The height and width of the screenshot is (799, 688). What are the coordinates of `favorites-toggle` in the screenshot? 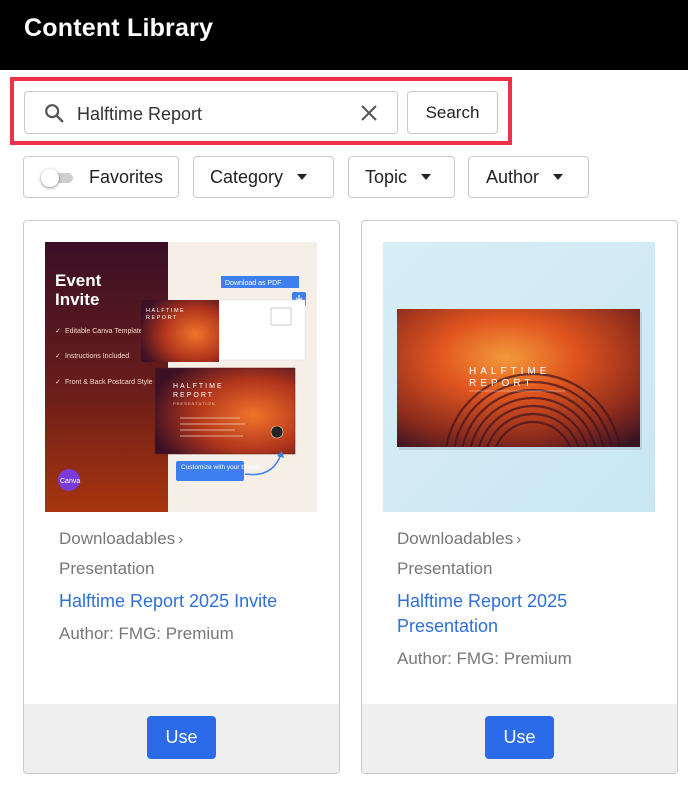 It's located at (57, 178).